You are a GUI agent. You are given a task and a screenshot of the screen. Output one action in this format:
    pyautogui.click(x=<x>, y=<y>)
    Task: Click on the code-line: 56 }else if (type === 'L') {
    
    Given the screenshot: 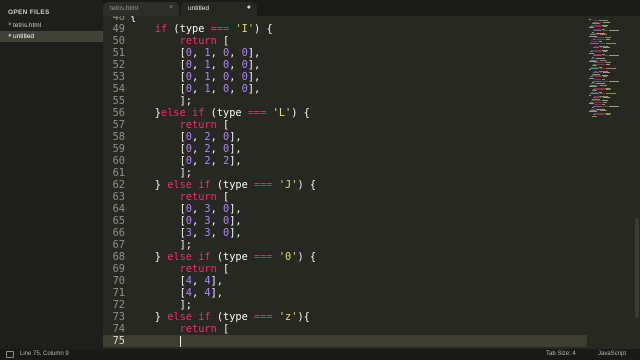 What is the action you would take?
    pyautogui.click(x=345, y=113)
    